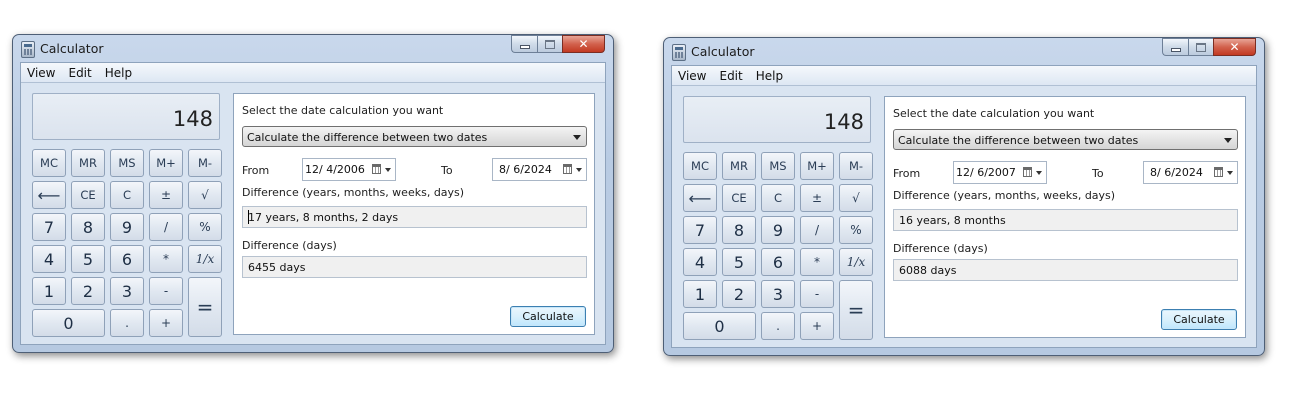 Image resolution: width=1314 pixels, height=416 pixels. I want to click on difference-days-field: 6455 days, so click(414, 267).